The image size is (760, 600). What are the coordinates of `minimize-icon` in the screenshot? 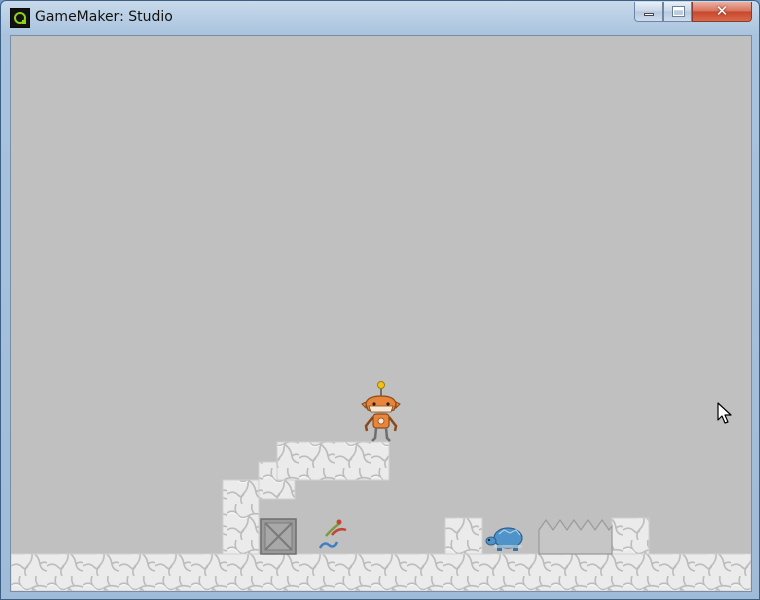 It's located at (649, 14).